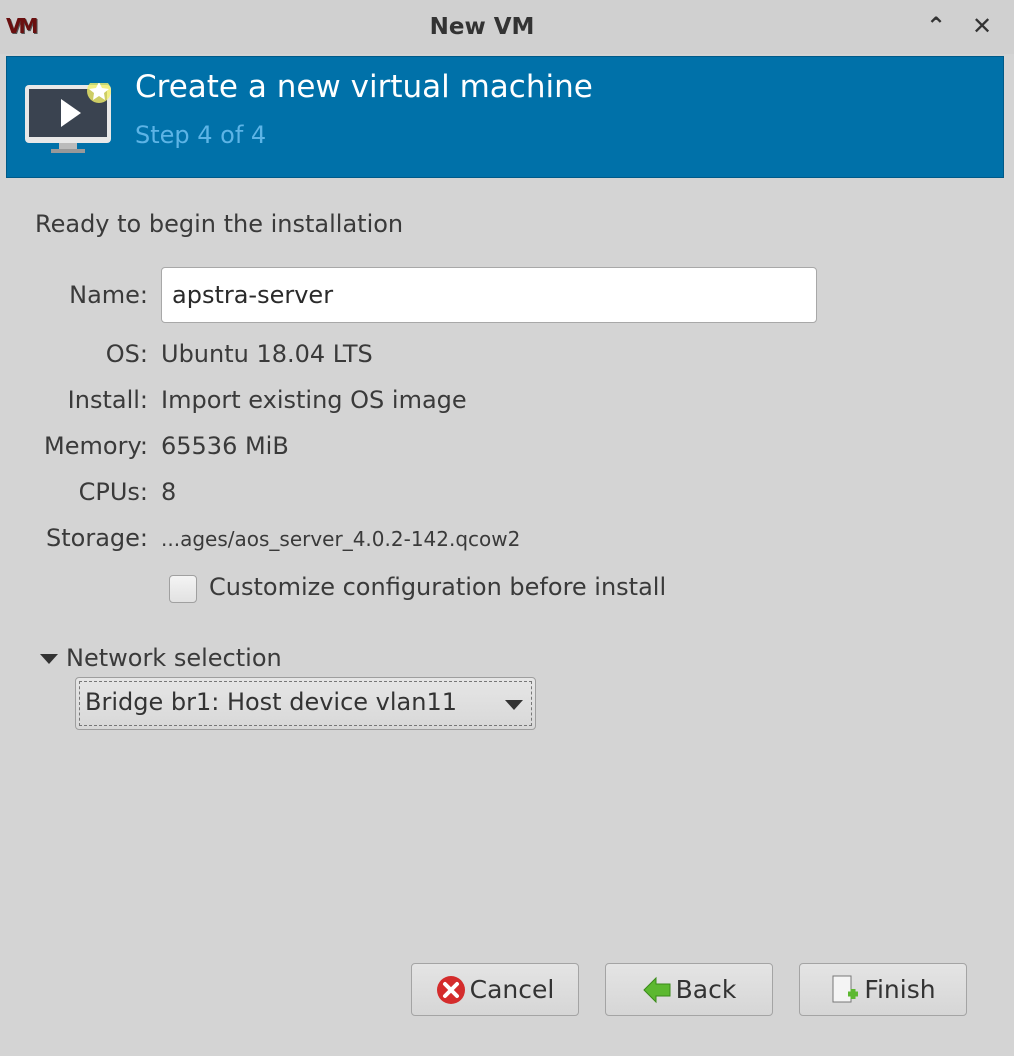 Image resolution: width=1014 pixels, height=1056 pixels. Describe the element at coordinates (900, 989) in the screenshot. I see `finish-label: Finish` at that location.